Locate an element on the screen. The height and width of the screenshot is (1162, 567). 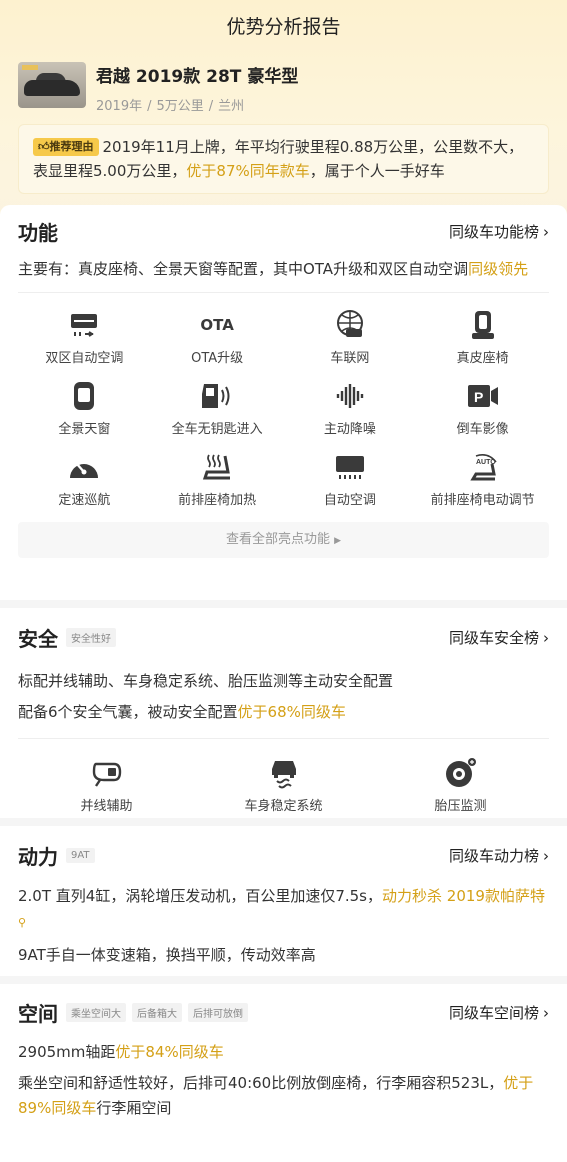
auto-ac-icon is located at coordinates (350, 467).